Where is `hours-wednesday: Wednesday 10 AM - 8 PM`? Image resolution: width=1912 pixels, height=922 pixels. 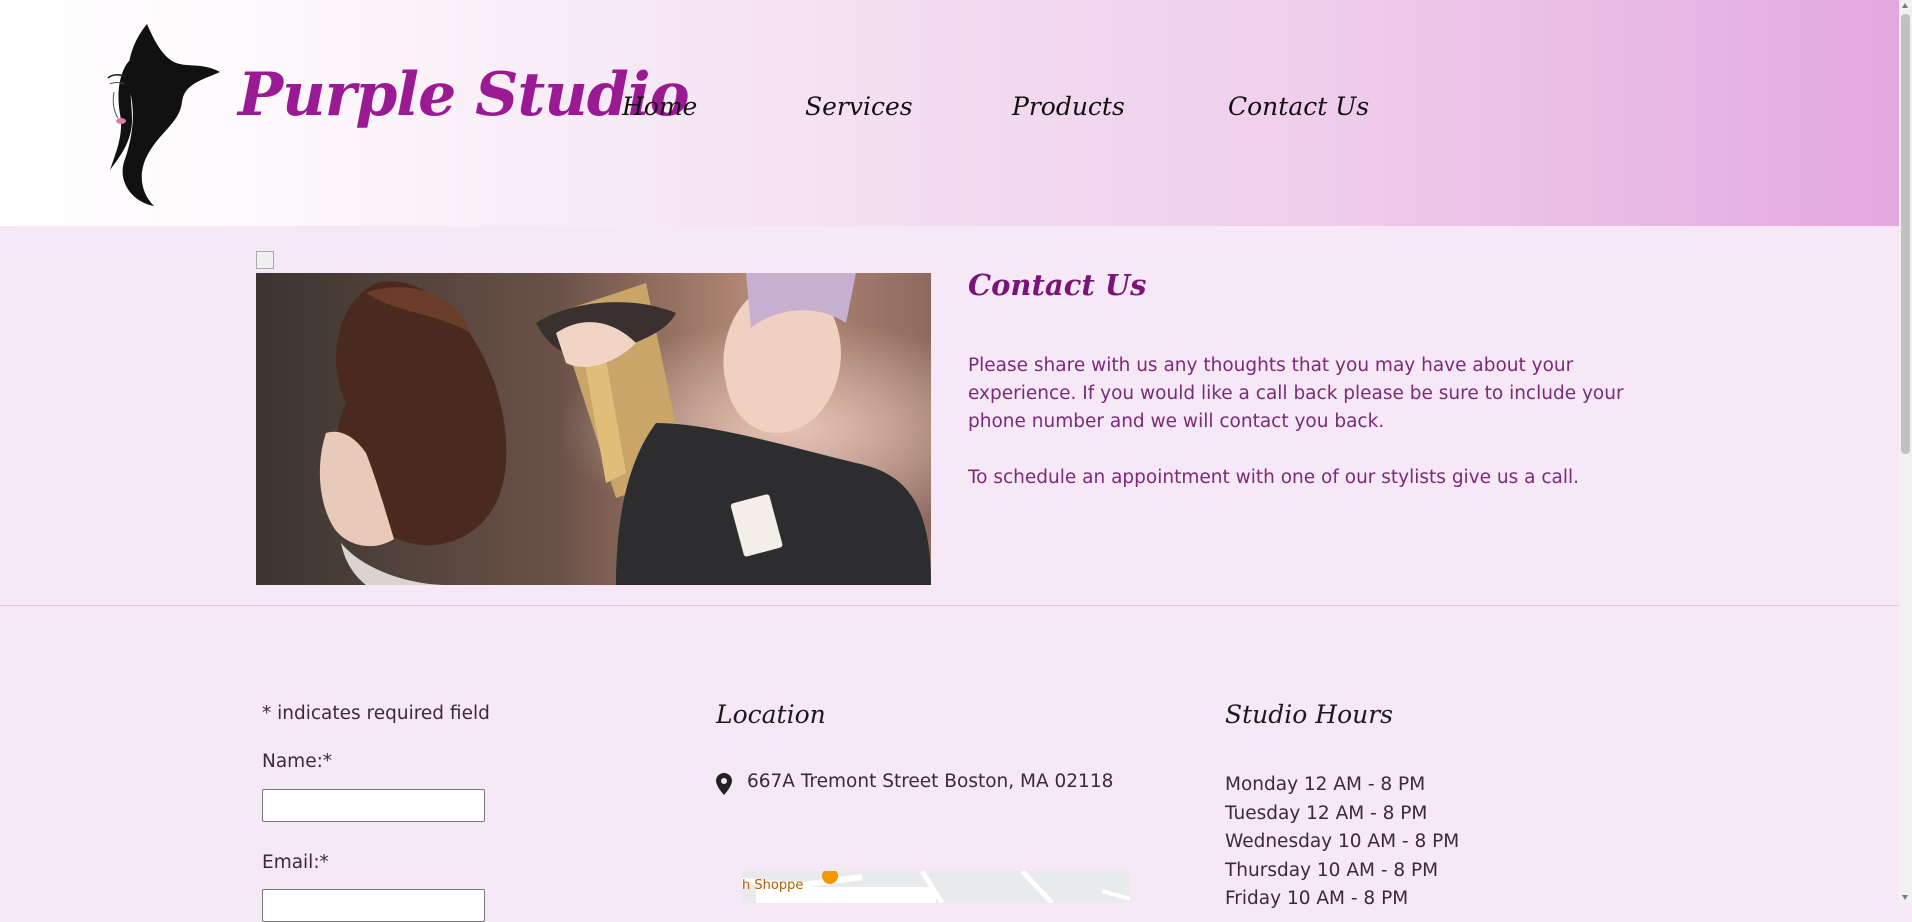 hours-wednesday: Wednesday 10 AM - 8 PM is located at coordinates (1342, 841).